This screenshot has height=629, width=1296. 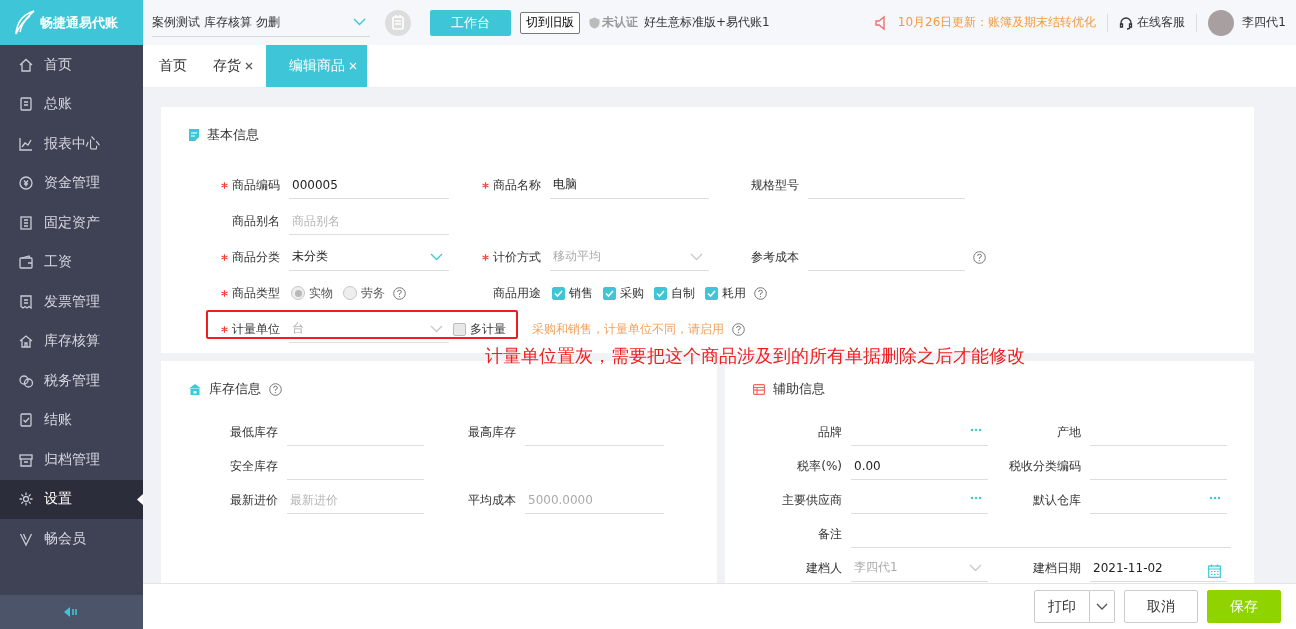 I want to click on radio-label: 劳务, so click(x=373, y=293).